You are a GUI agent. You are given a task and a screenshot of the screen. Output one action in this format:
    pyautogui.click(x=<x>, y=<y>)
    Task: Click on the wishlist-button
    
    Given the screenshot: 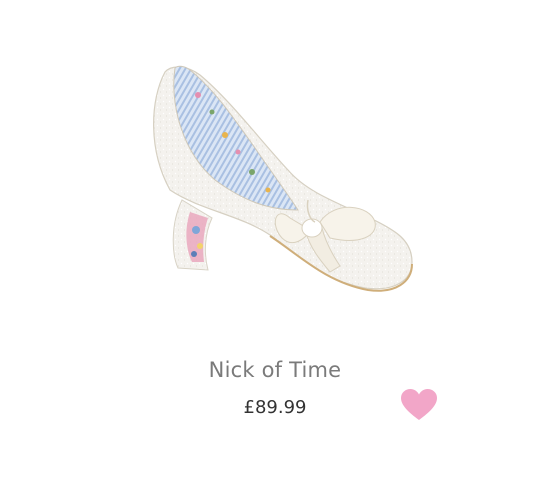 What is the action you would take?
    pyautogui.click(x=419, y=405)
    